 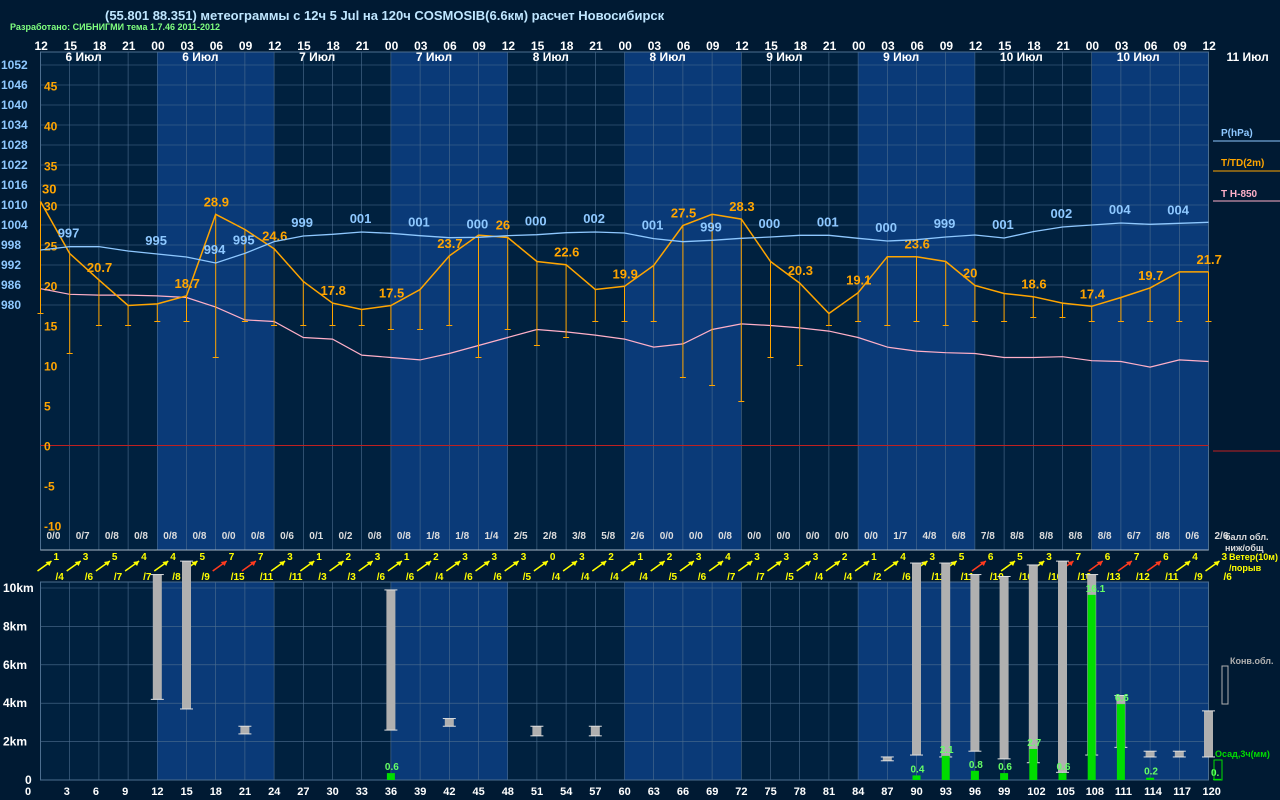 I want to click on precip-label: 2.7, so click(x=1034, y=743).